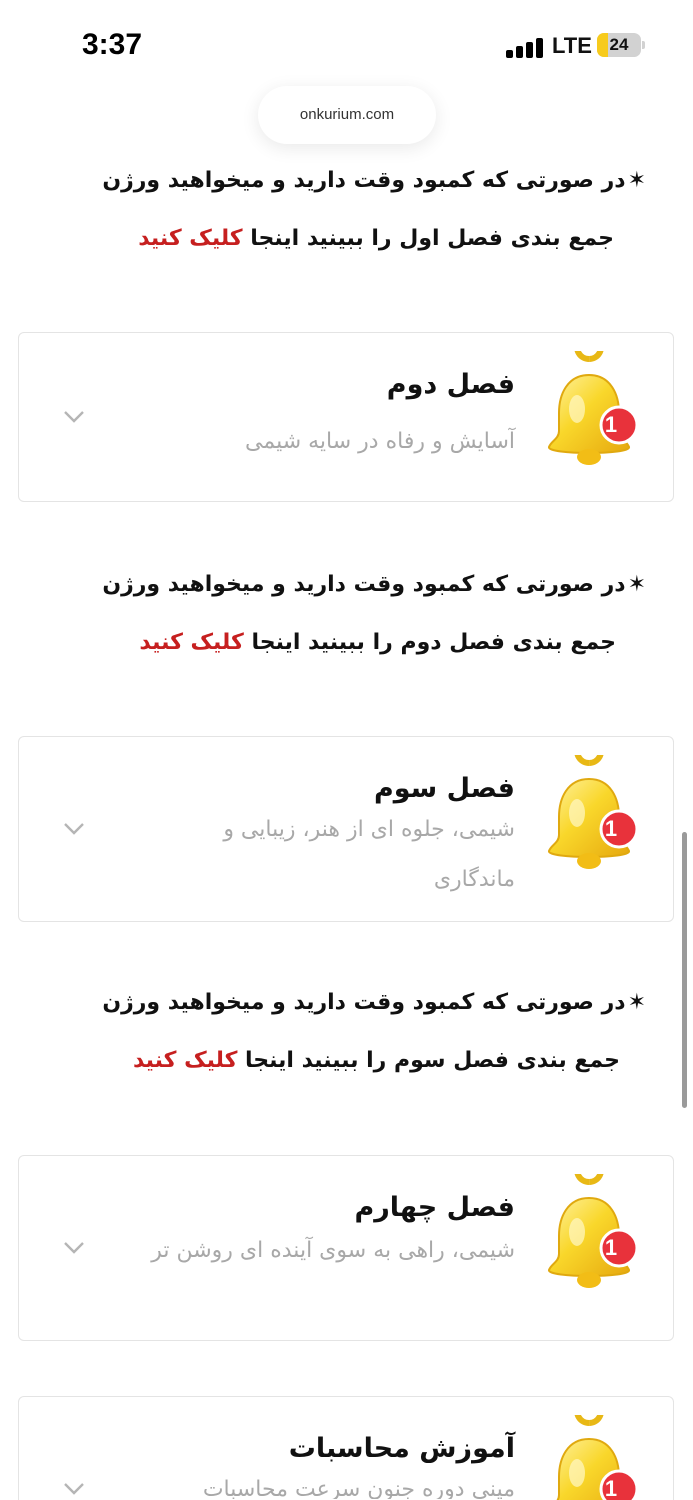  Describe the element at coordinates (432, 1060) in the screenshot. I see `note-text: جمع بندی فصل سوم را ببینید اینجا` at that location.